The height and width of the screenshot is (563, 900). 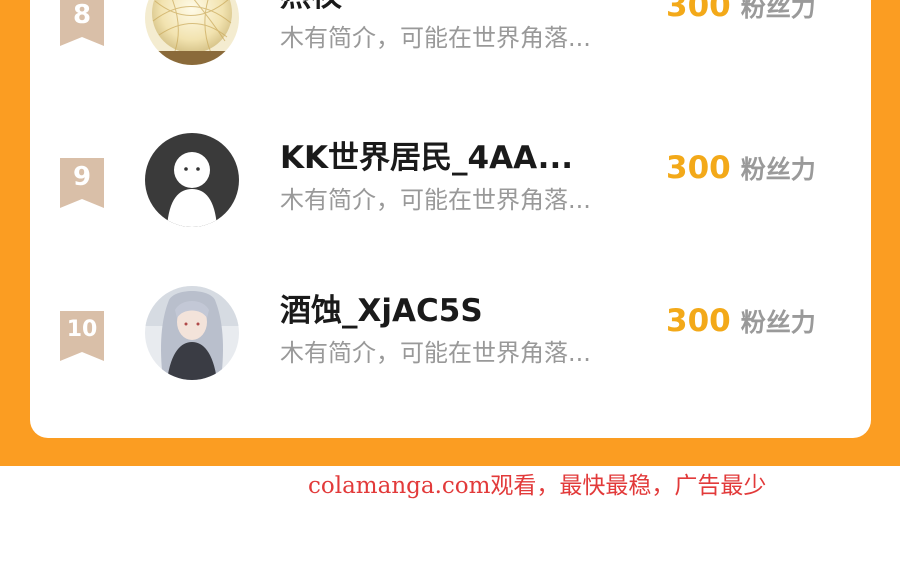 I want to click on default-avatar-icon, so click(x=192, y=180).